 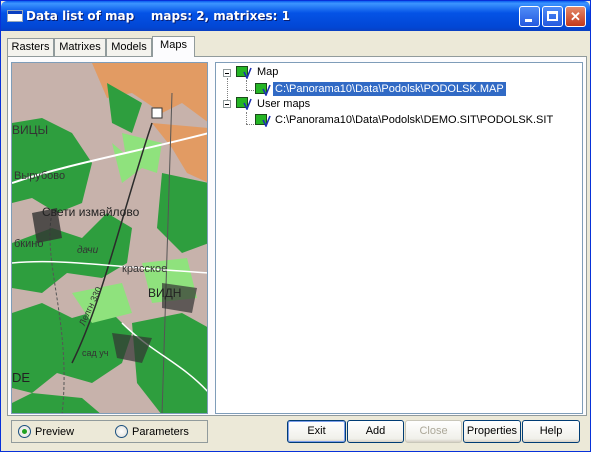 What do you see at coordinates (91, 212) in the screenshot?
I see `map-label: Свети измайлово` at bounding box center [91, 212].